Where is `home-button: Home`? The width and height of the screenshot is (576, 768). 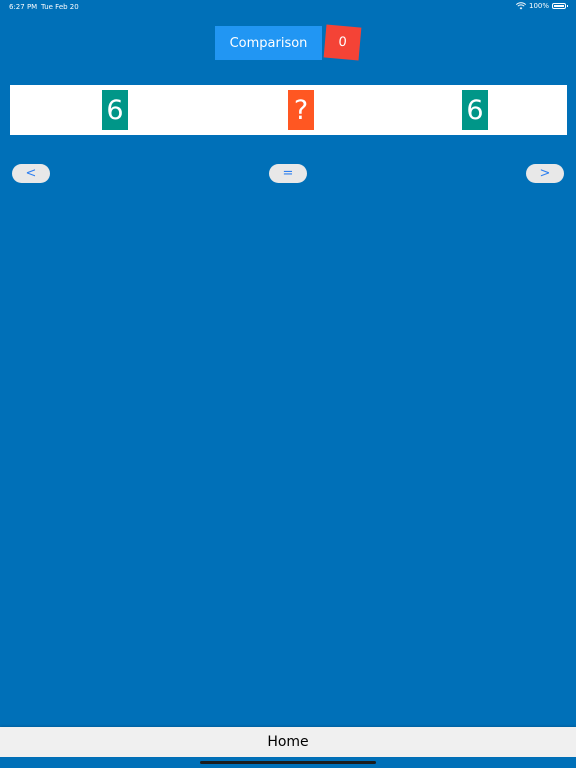
home-button: Home is located at coordinates (288, 742).